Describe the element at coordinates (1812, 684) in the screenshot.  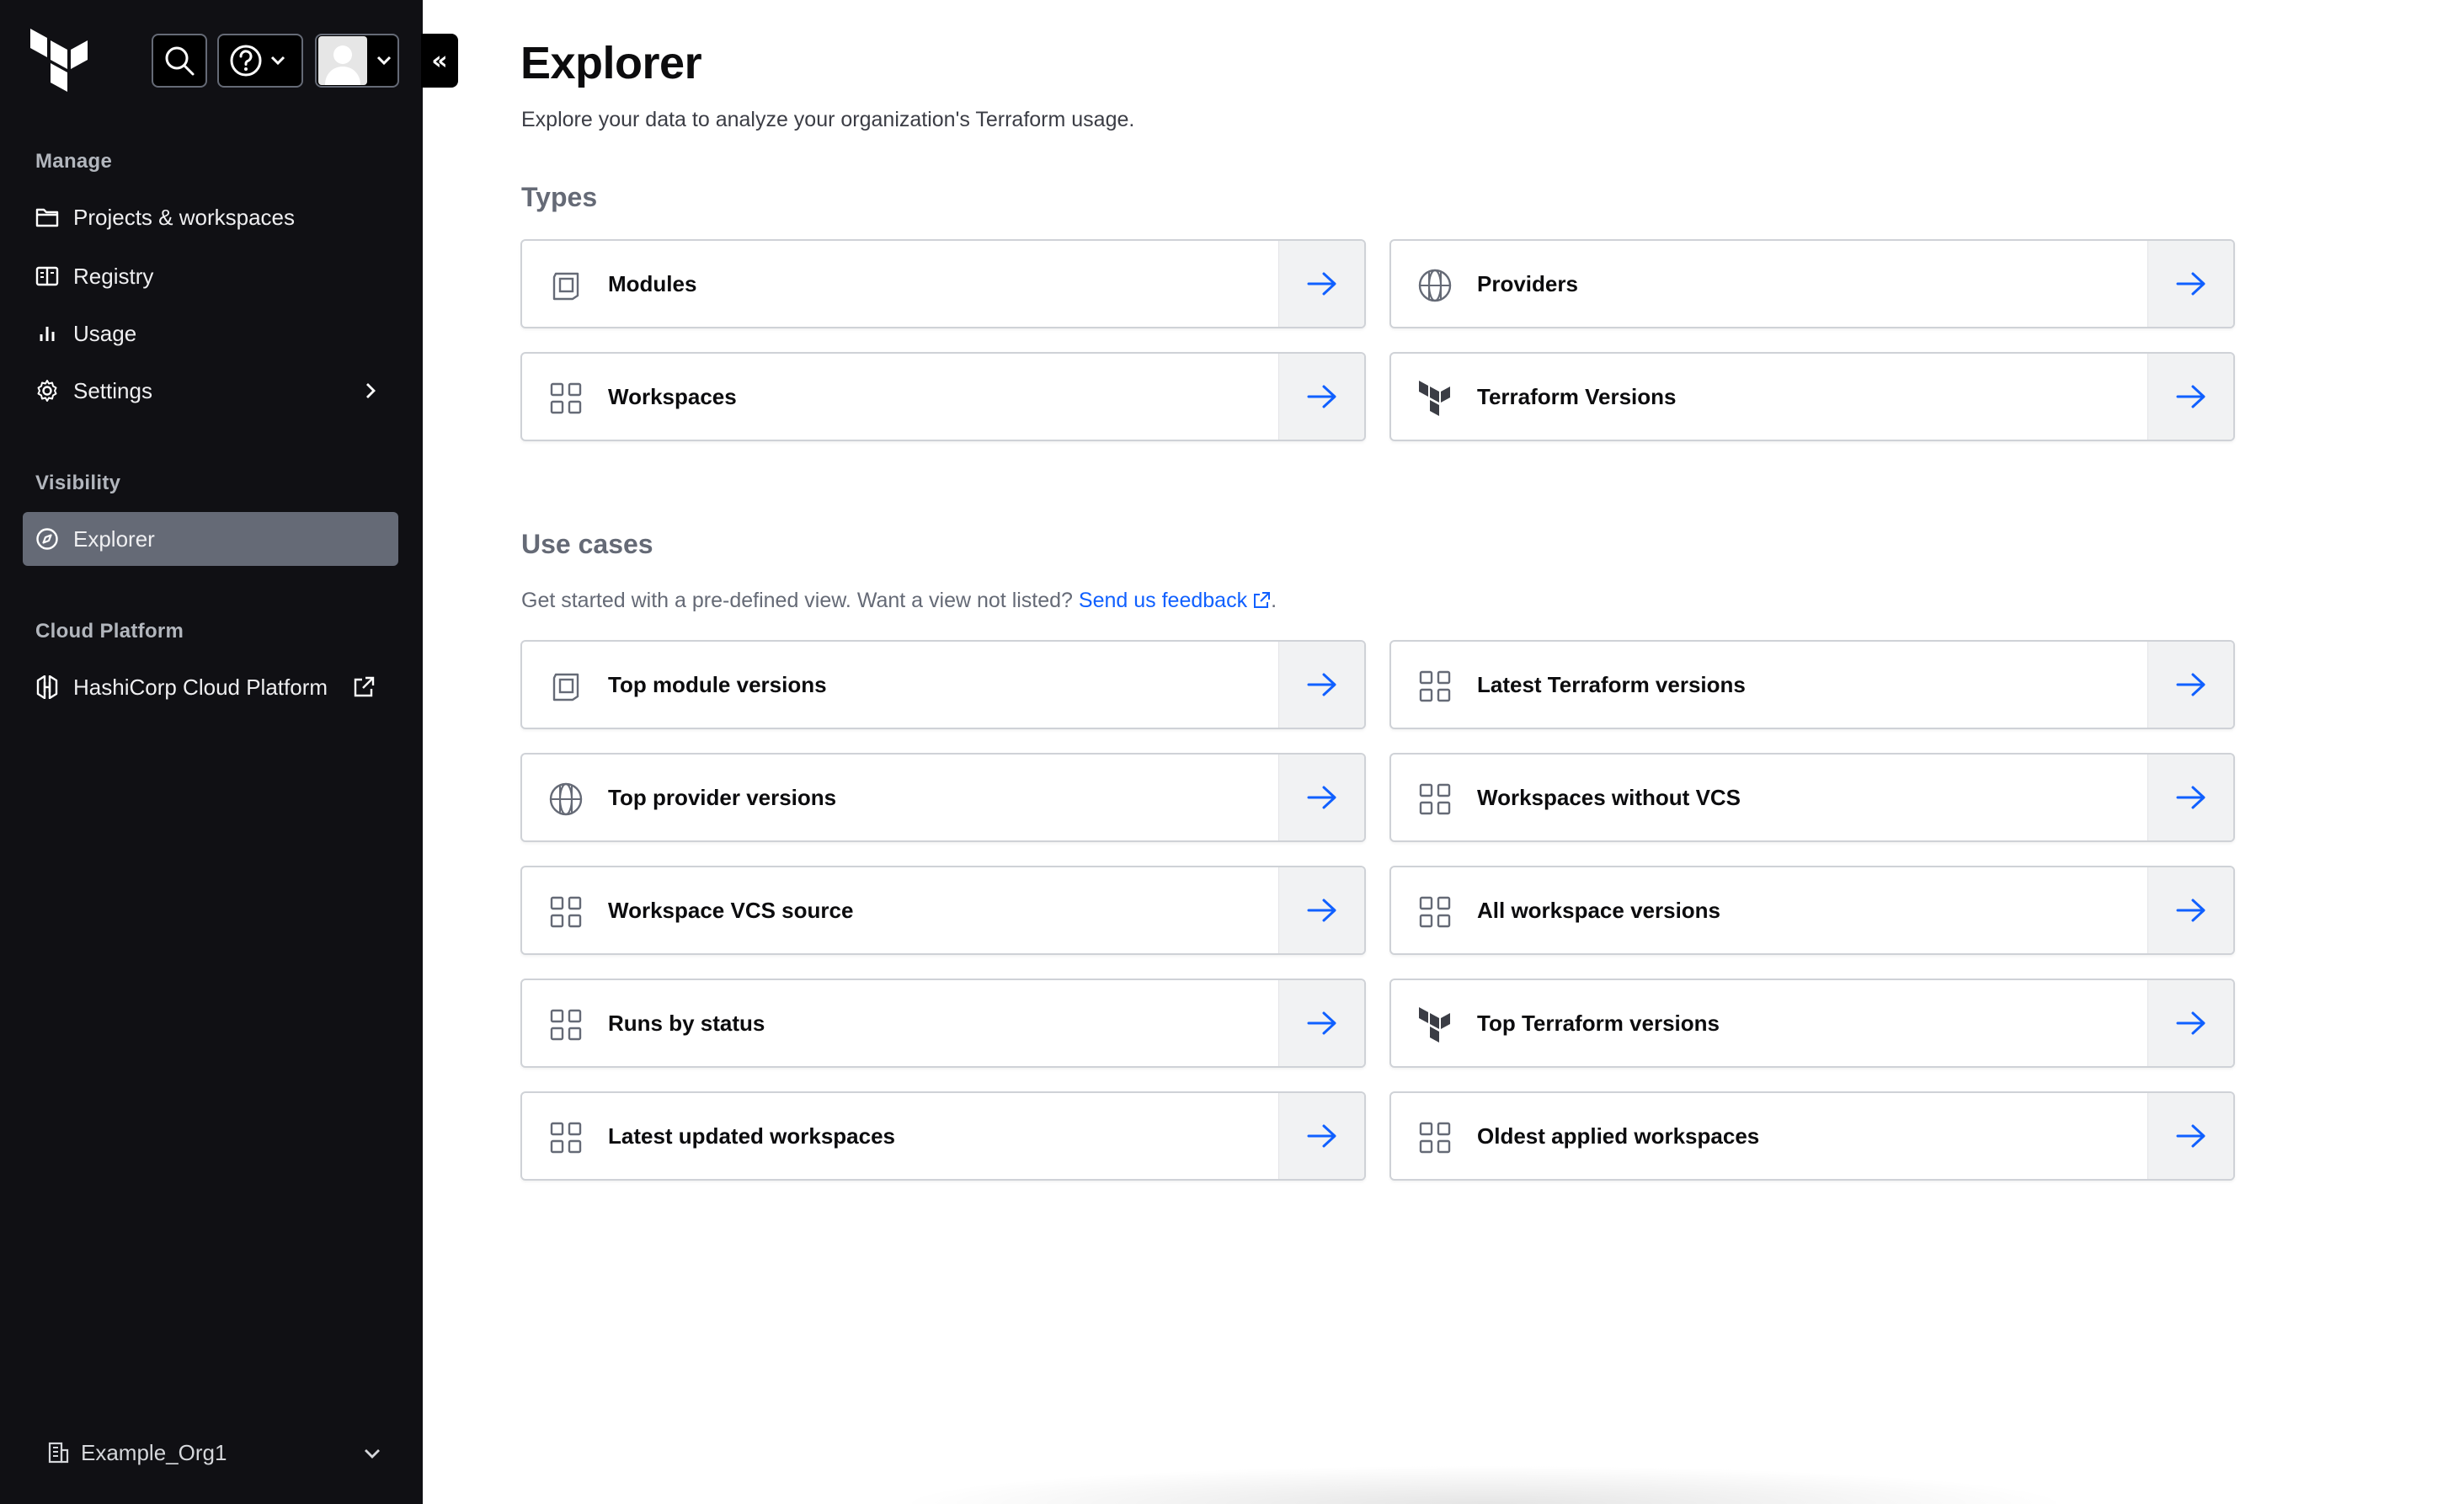
I see `card-latest-terraform-versions: Latest Terraform versions` at that location.